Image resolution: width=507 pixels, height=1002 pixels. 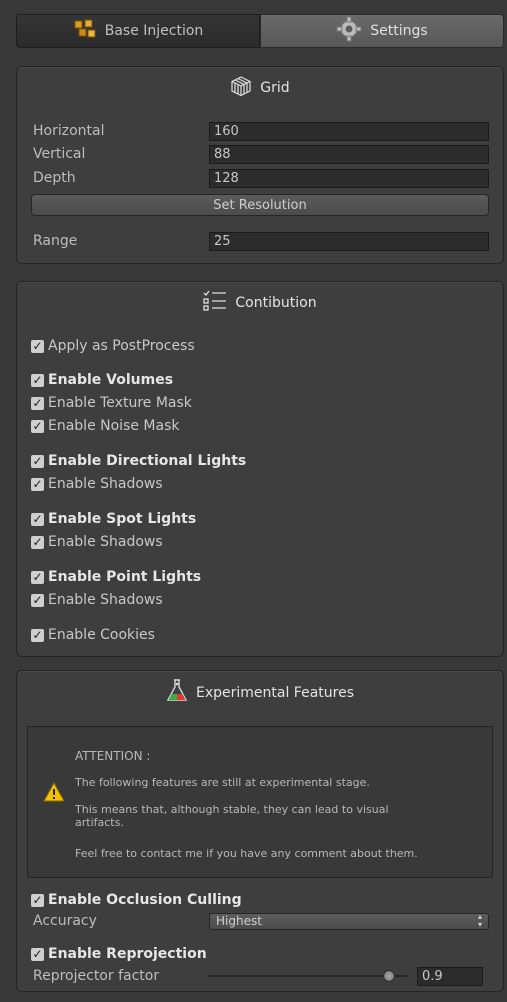 I want to click on tab-base-injection-label: Base Injection, so click(x=154, y=31).